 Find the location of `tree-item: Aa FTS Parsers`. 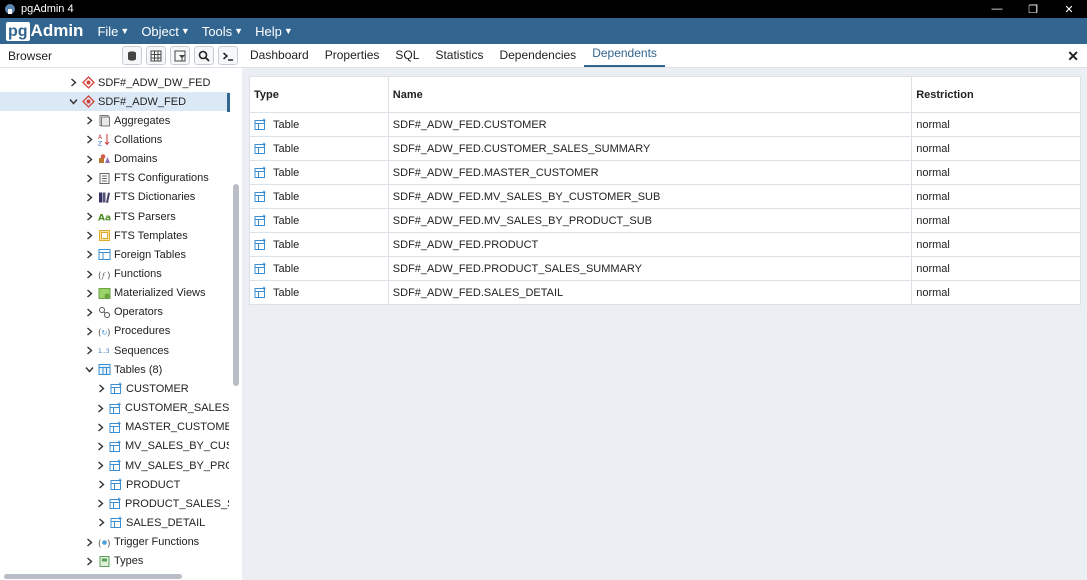

tree-item: Aa FTS Parsers is located at coordinates (114, 216).